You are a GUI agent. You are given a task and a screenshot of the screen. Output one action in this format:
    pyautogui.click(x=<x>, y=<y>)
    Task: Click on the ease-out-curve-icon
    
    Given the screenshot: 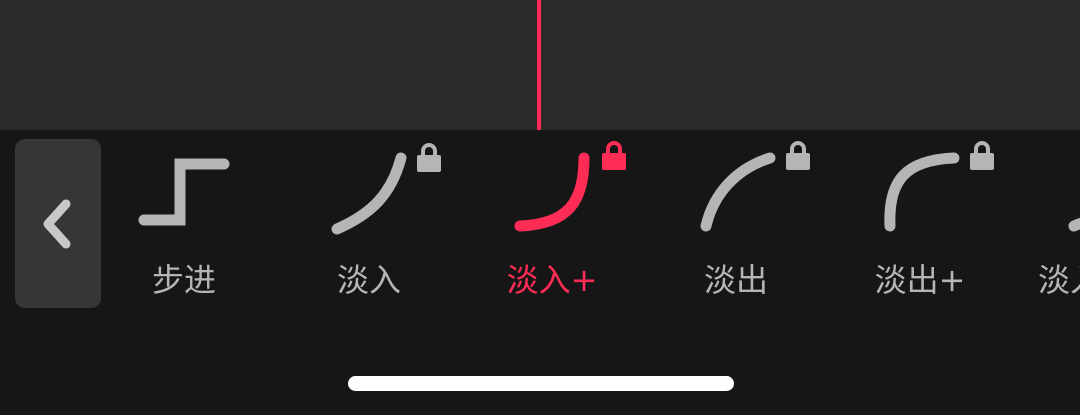 What is the action you would take?
    pyautogui.click(x=755, y=186)
    